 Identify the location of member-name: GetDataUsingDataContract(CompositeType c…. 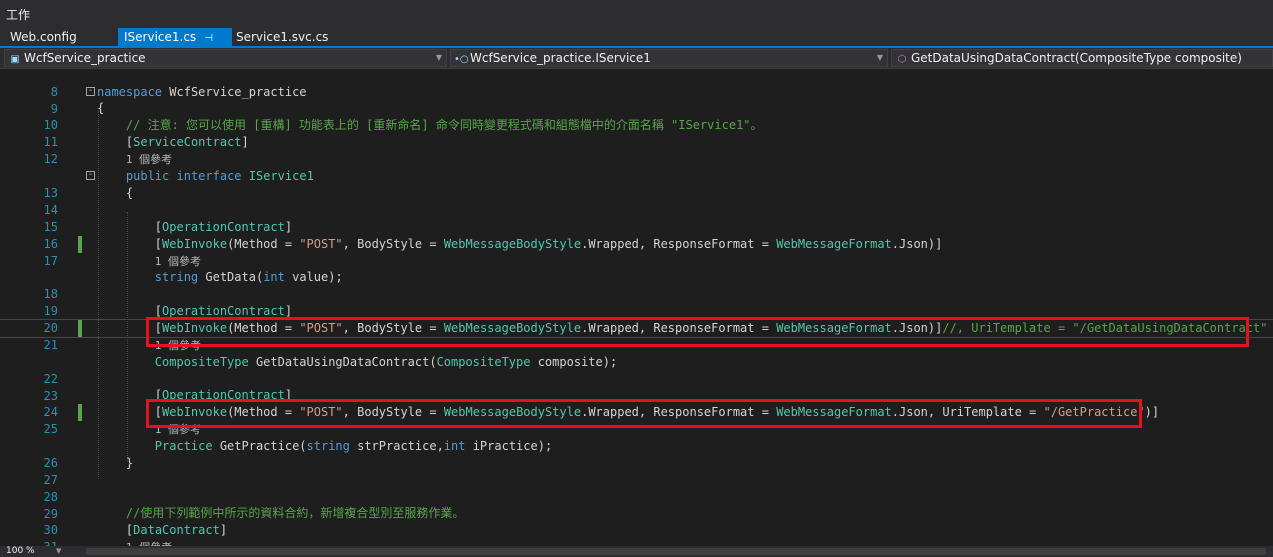
(1076, 58).